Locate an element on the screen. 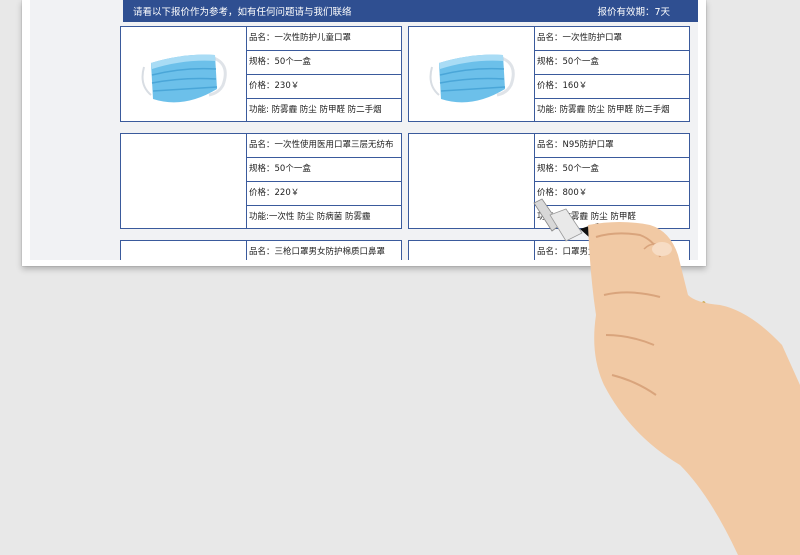 The image size is (800, 555). quote-notice: 请看以下报价作为参考，如有任何问题请与我们联络 is located at coordinates (242, 12).